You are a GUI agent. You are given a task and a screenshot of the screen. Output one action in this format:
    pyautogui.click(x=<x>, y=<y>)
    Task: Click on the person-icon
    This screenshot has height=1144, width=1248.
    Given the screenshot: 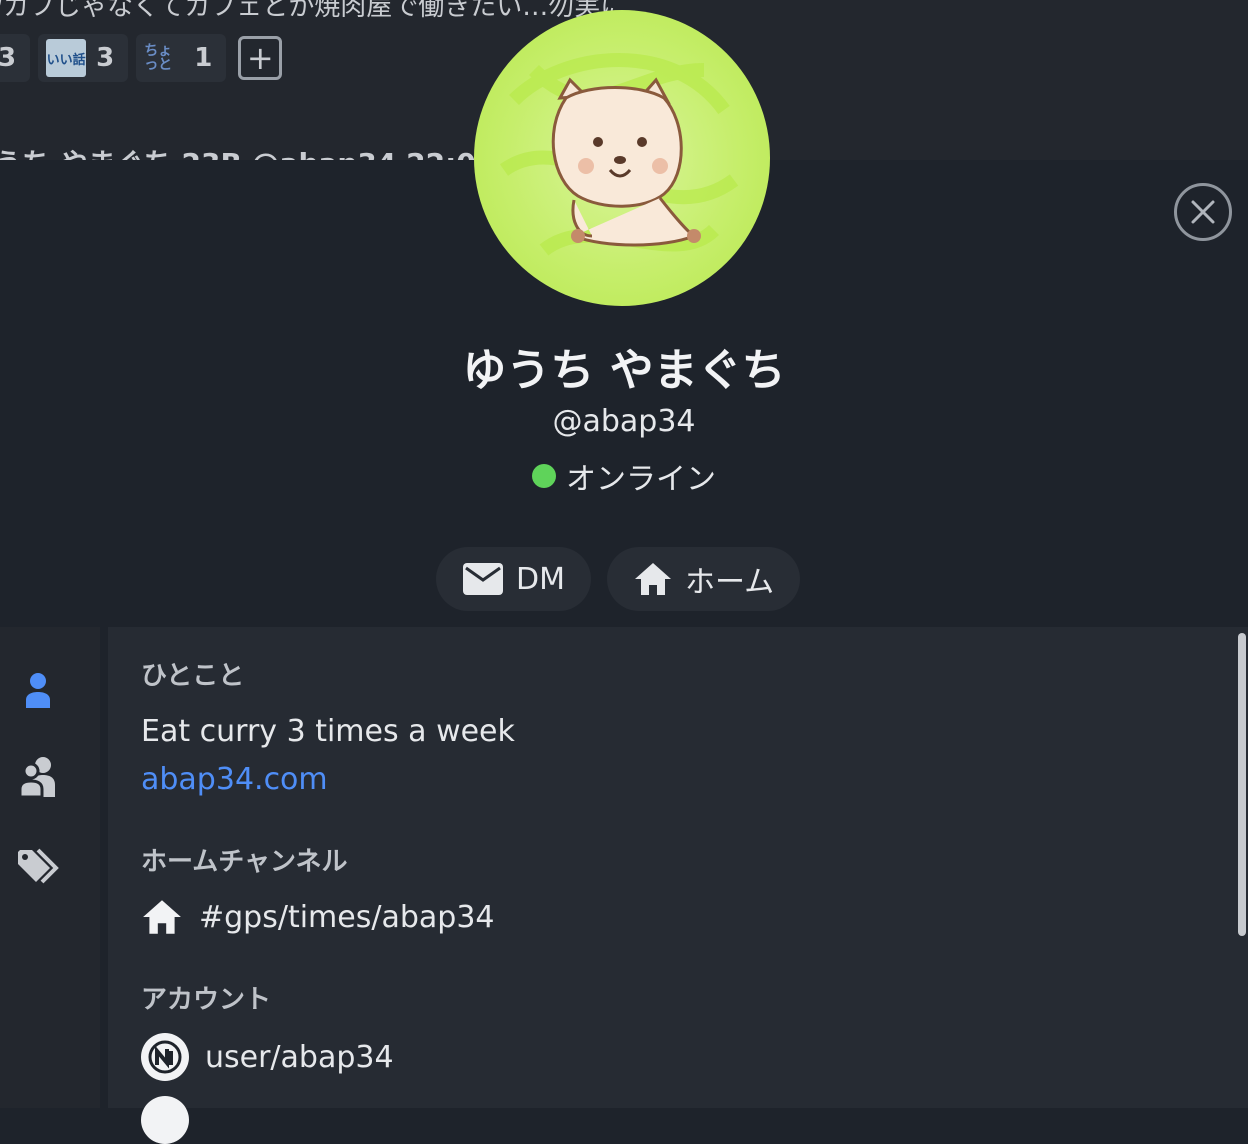 What is the action you would take?
    pyautogui.click(x=38, y=690)
    